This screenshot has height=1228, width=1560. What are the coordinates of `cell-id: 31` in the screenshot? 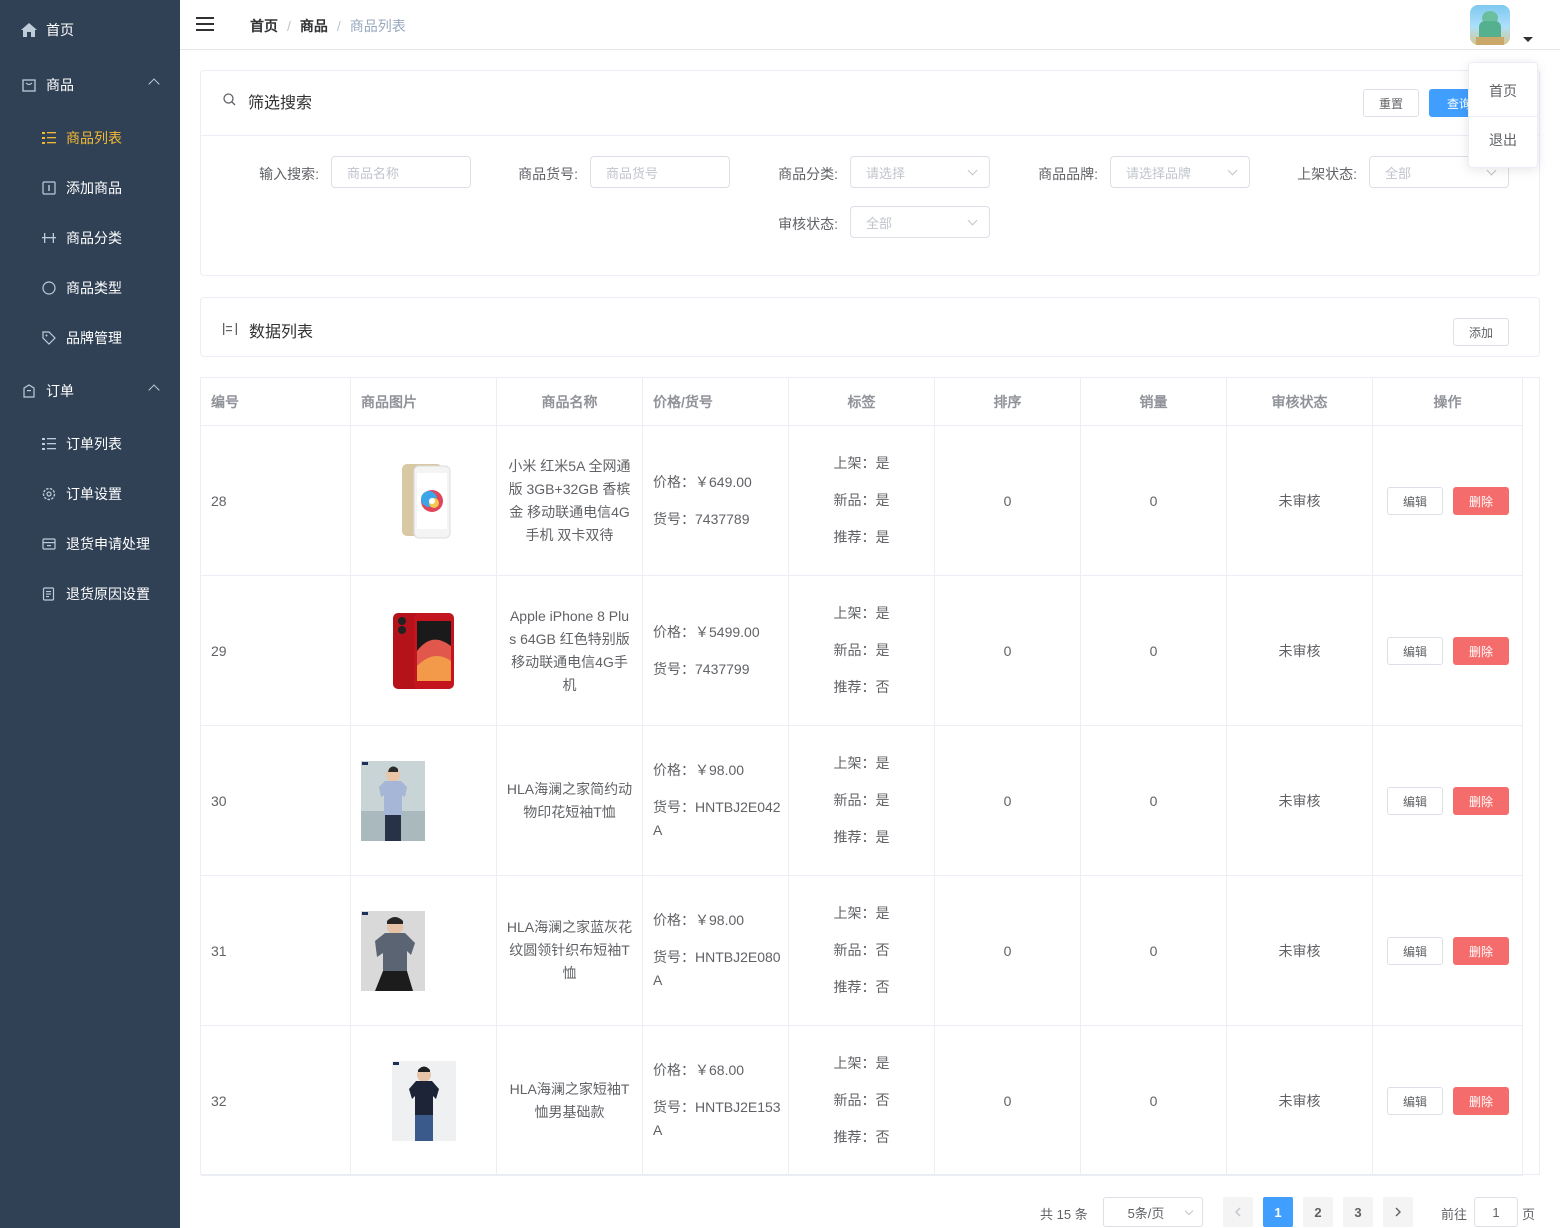 It's located at (276, 951).